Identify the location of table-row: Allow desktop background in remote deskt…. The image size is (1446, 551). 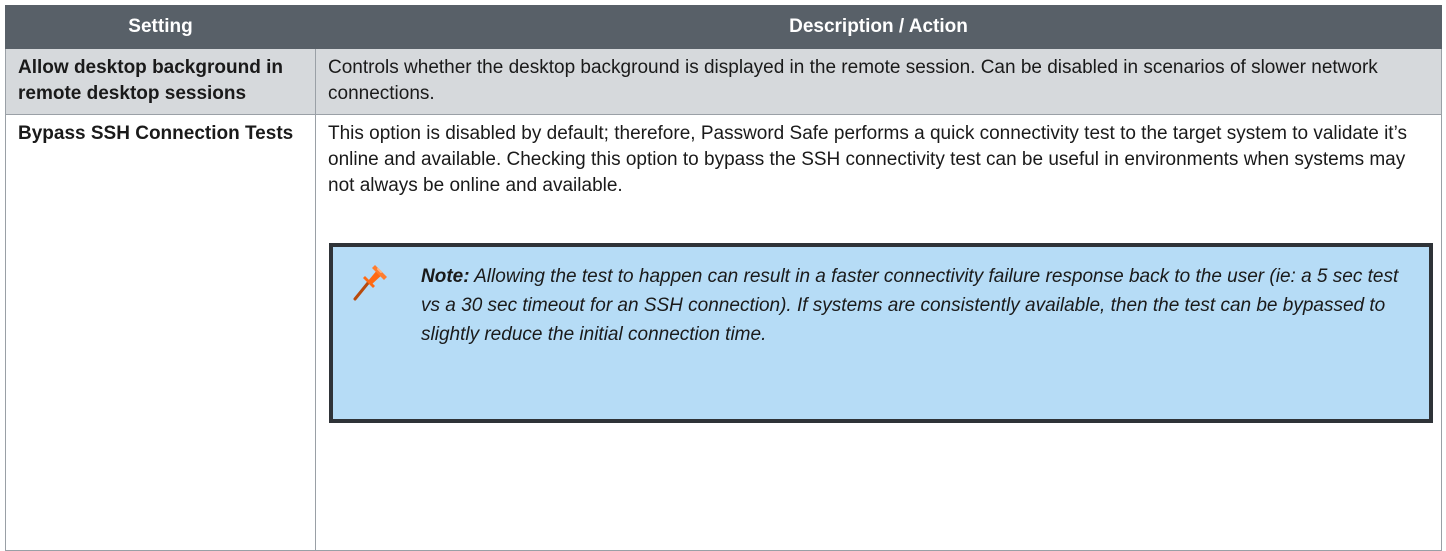
(723, 81).